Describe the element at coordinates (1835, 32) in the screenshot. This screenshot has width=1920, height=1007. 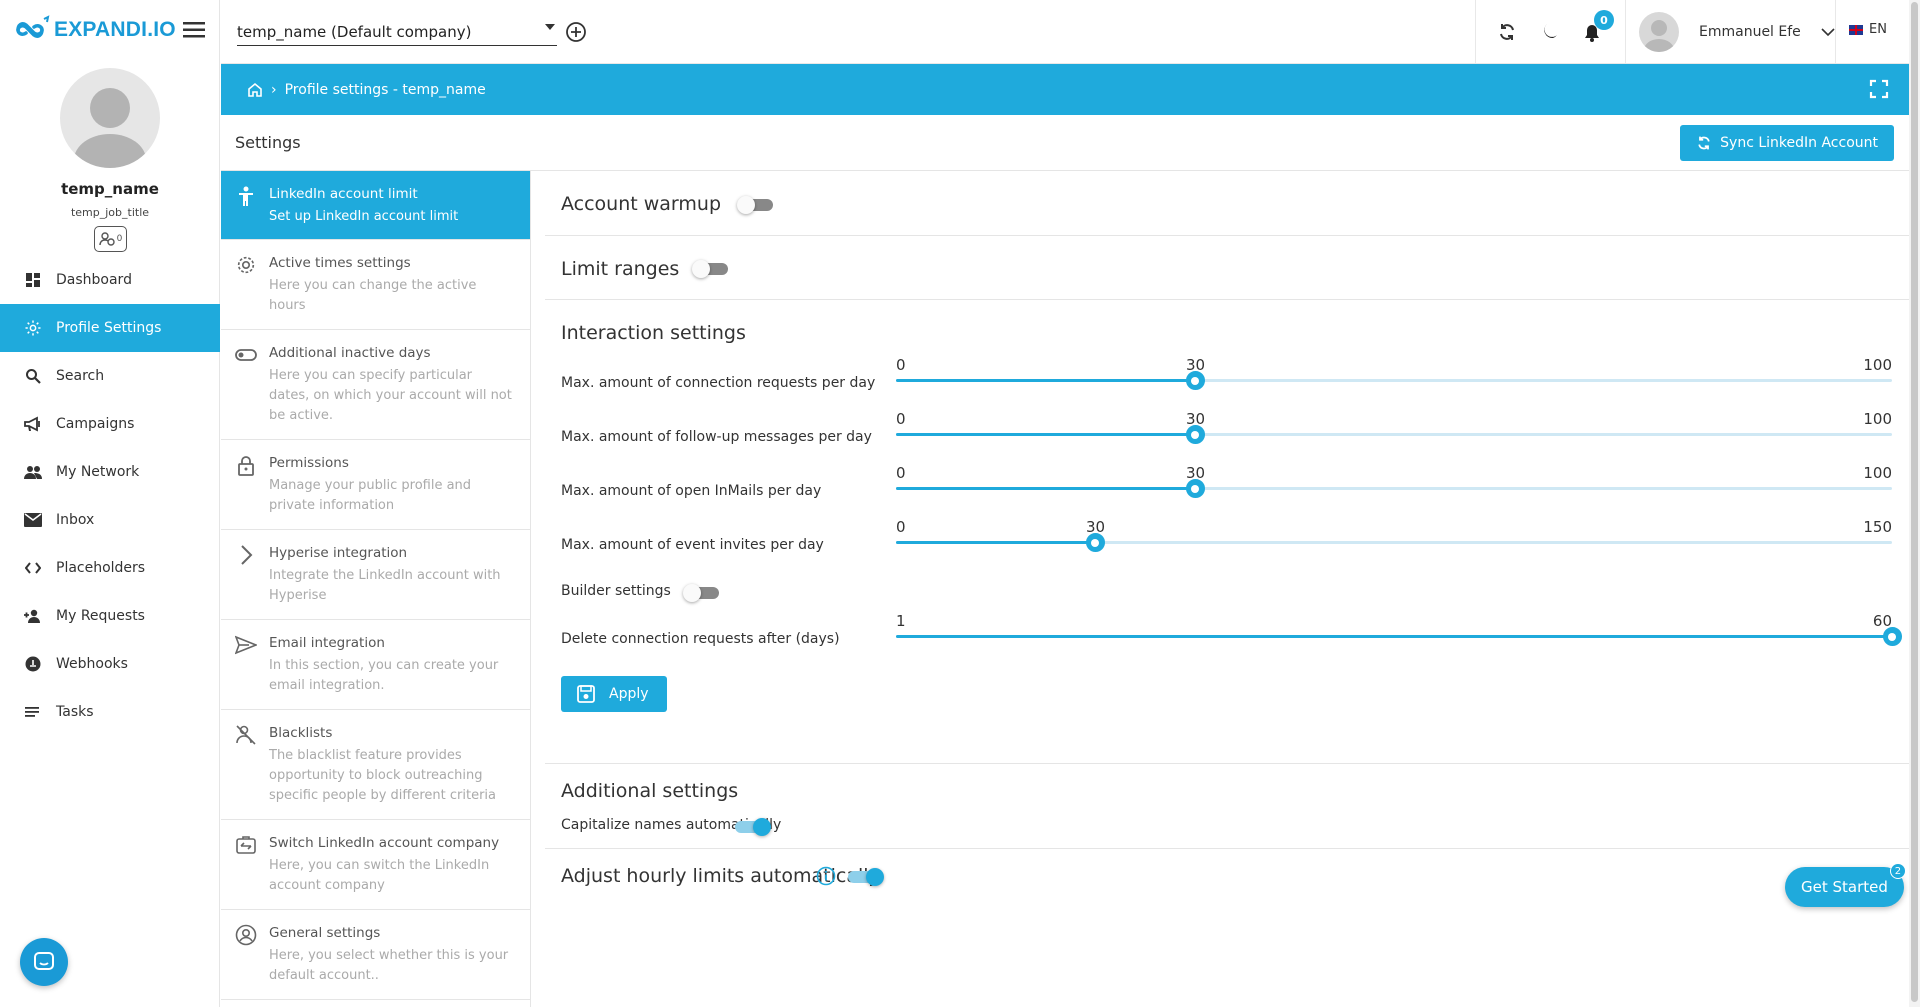
I see `divider` at that location.